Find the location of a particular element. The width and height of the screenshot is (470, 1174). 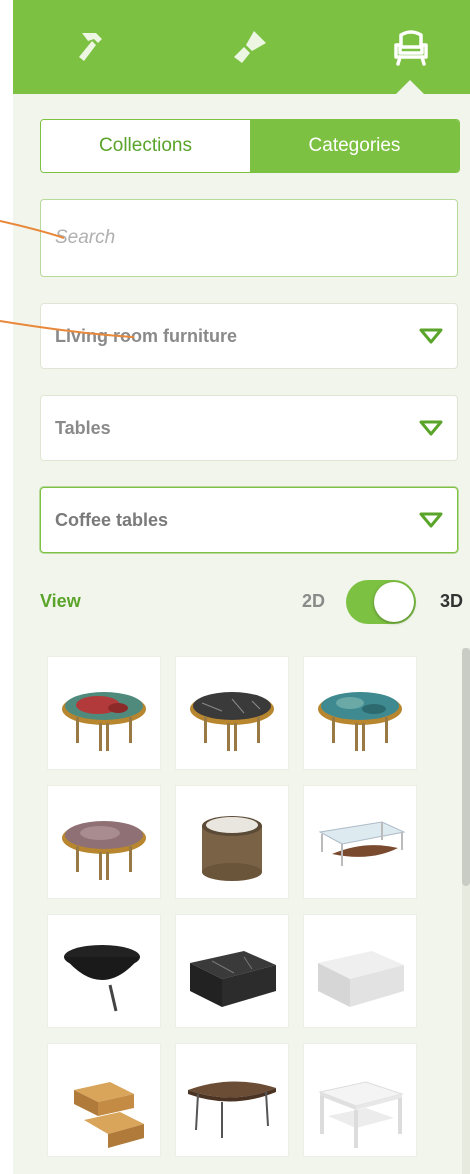

subtype-dropdown-value: Coffee tables is located at coordinates (112, 519).